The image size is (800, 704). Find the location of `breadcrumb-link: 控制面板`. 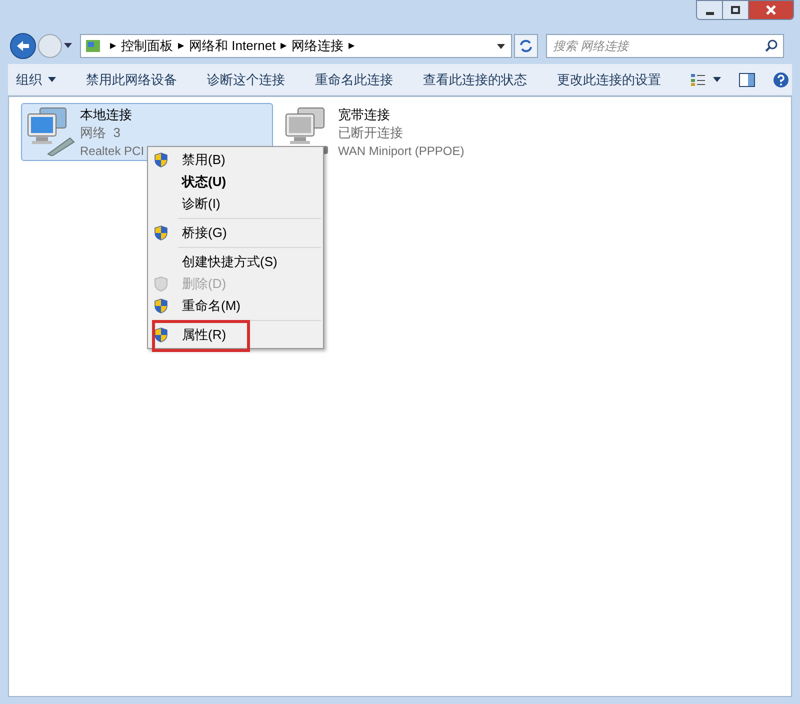

breadcrumb-link: 控制面板 is located at coordinates (147, 46).